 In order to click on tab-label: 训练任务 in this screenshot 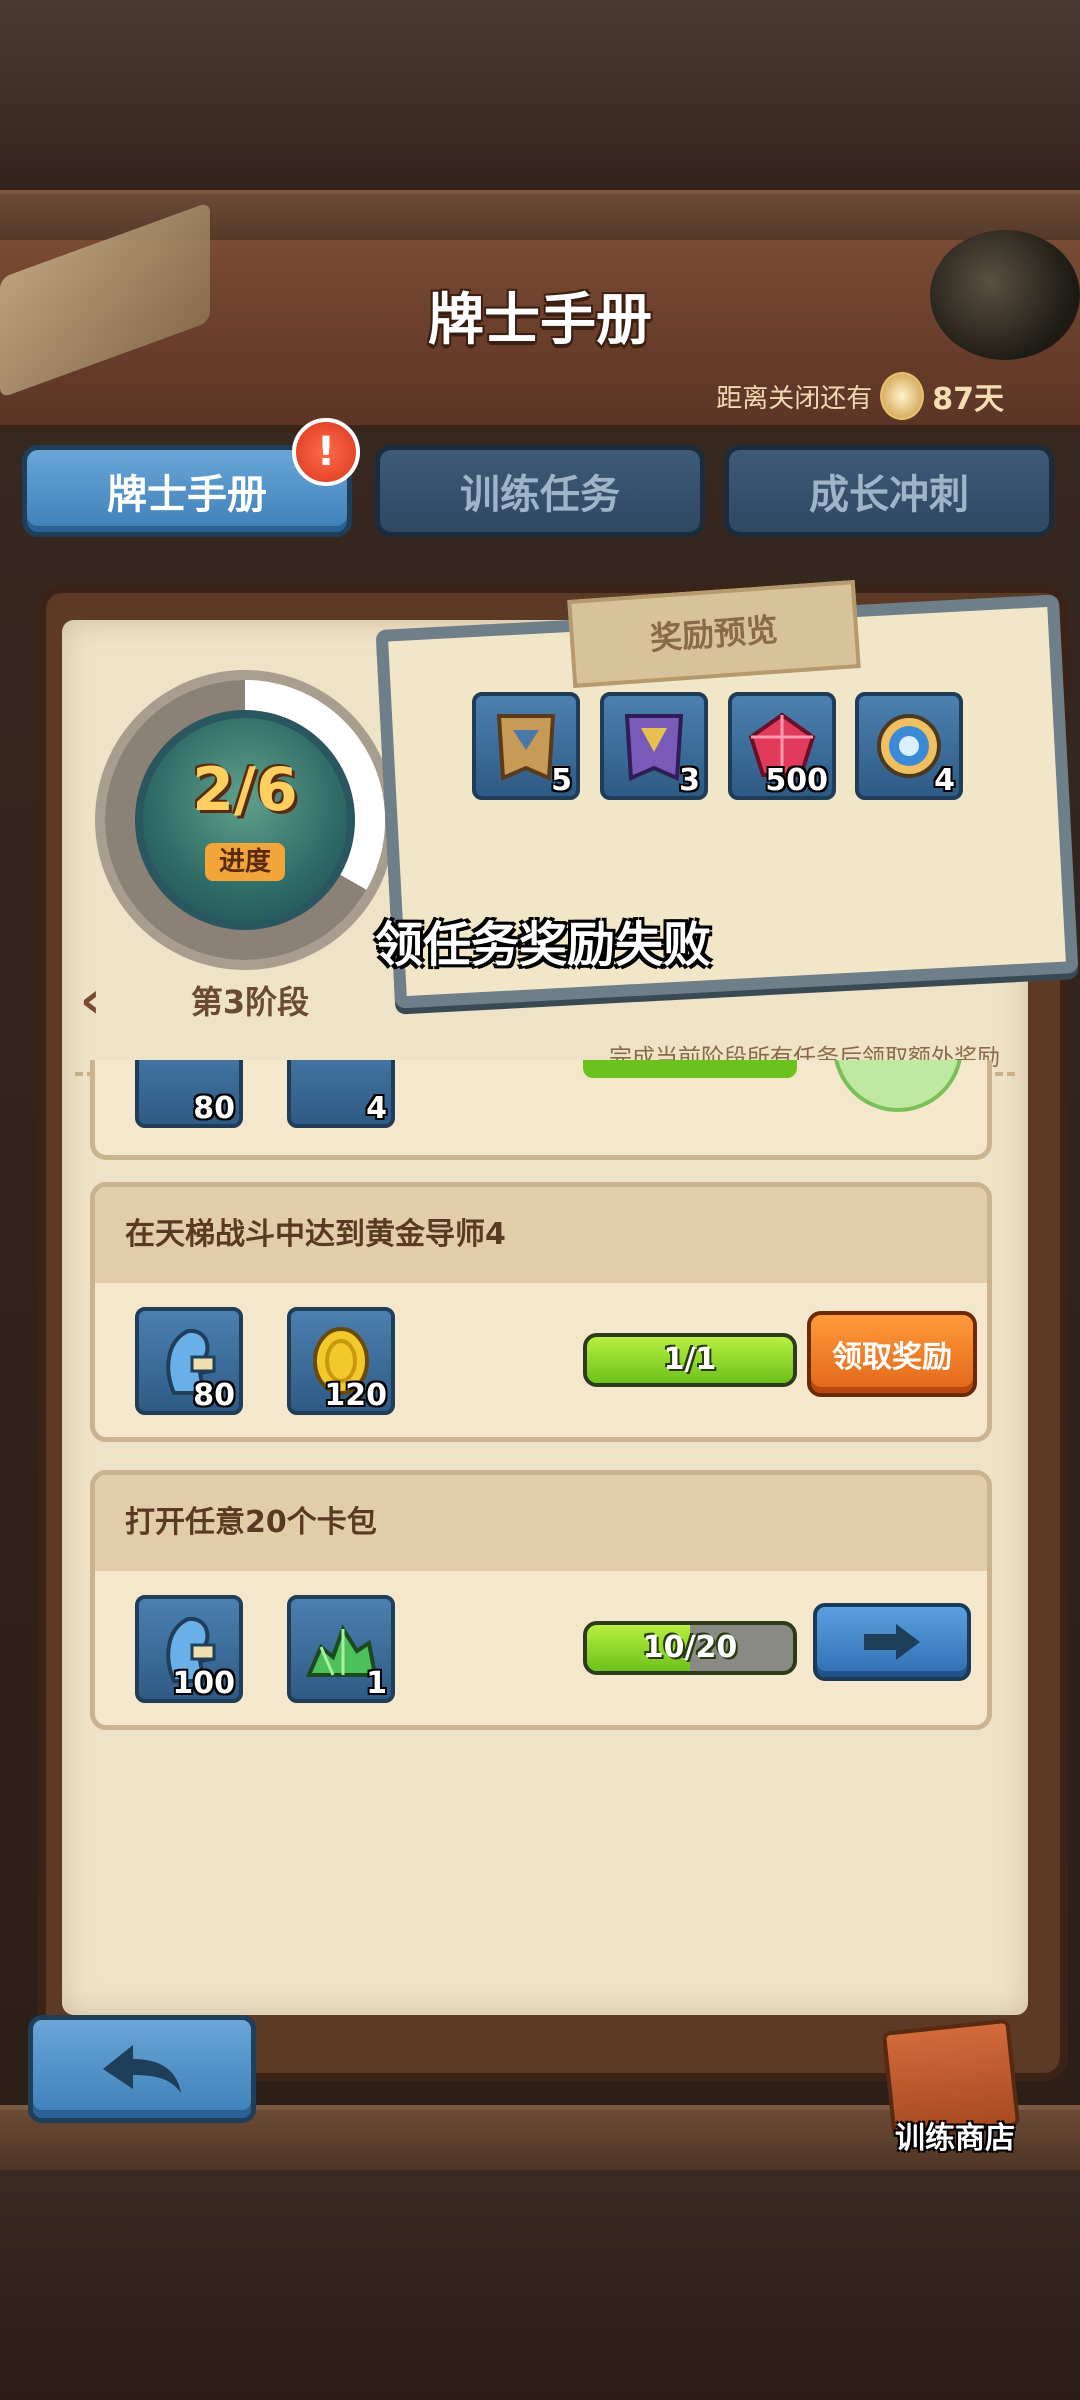, I will do `click(540, 495)`.